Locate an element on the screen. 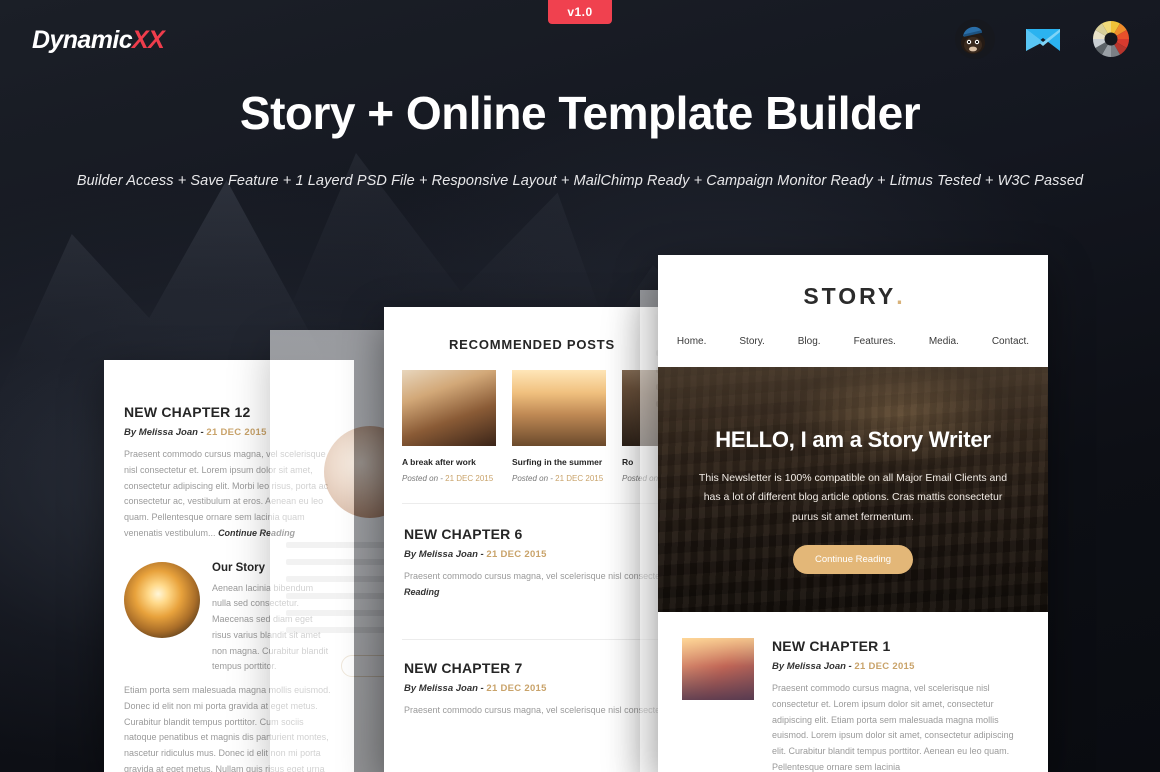  chapter-date: 21 DEC 2015 is located at coordinates (884, 666).